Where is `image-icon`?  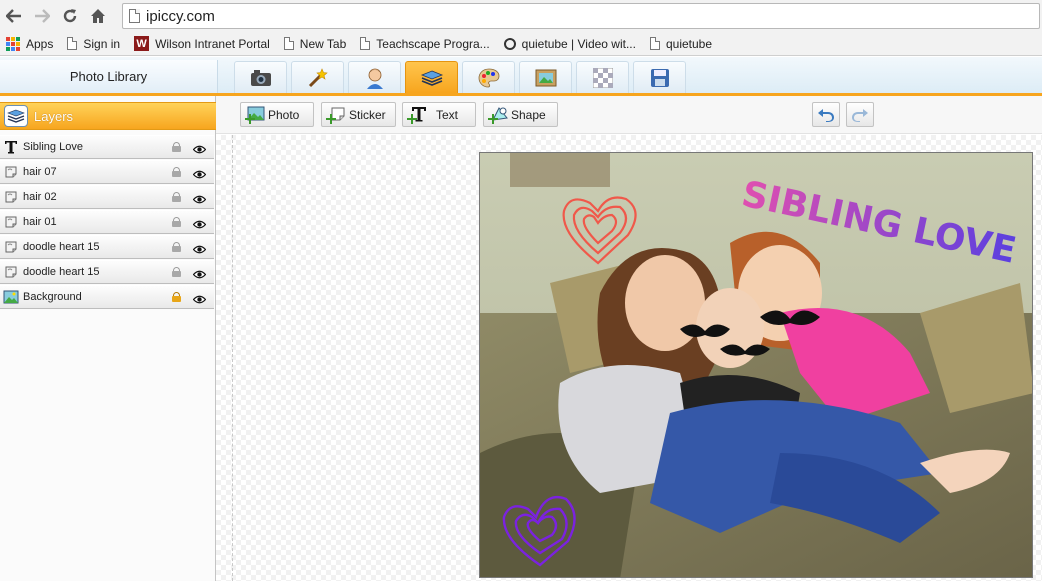 image-icon is located at coordinates (11, 297).